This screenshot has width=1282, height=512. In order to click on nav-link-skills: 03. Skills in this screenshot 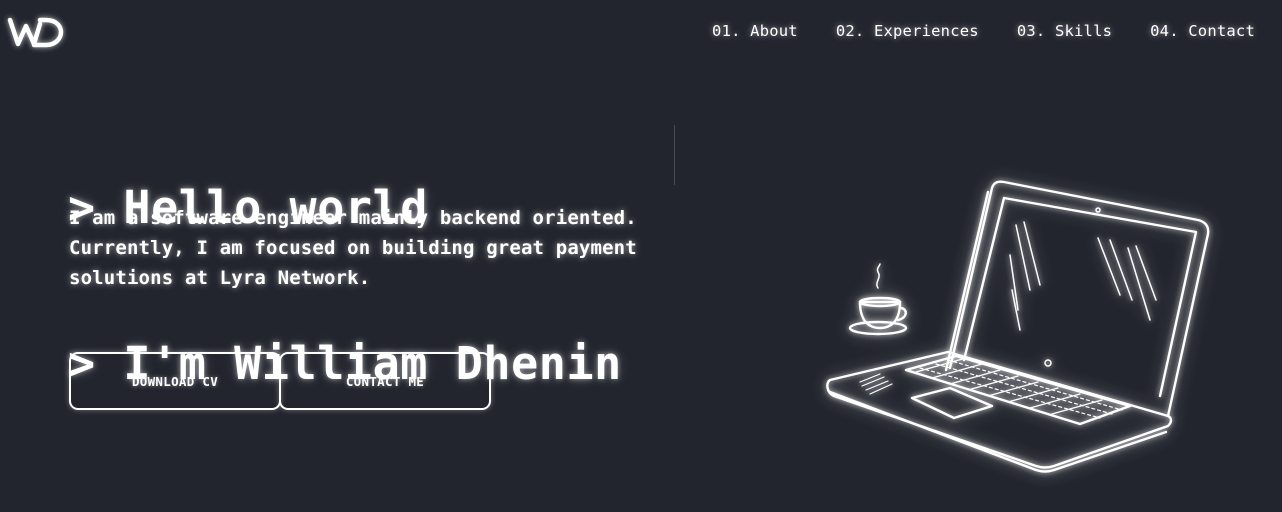, I will do `click(1064, 31)`.